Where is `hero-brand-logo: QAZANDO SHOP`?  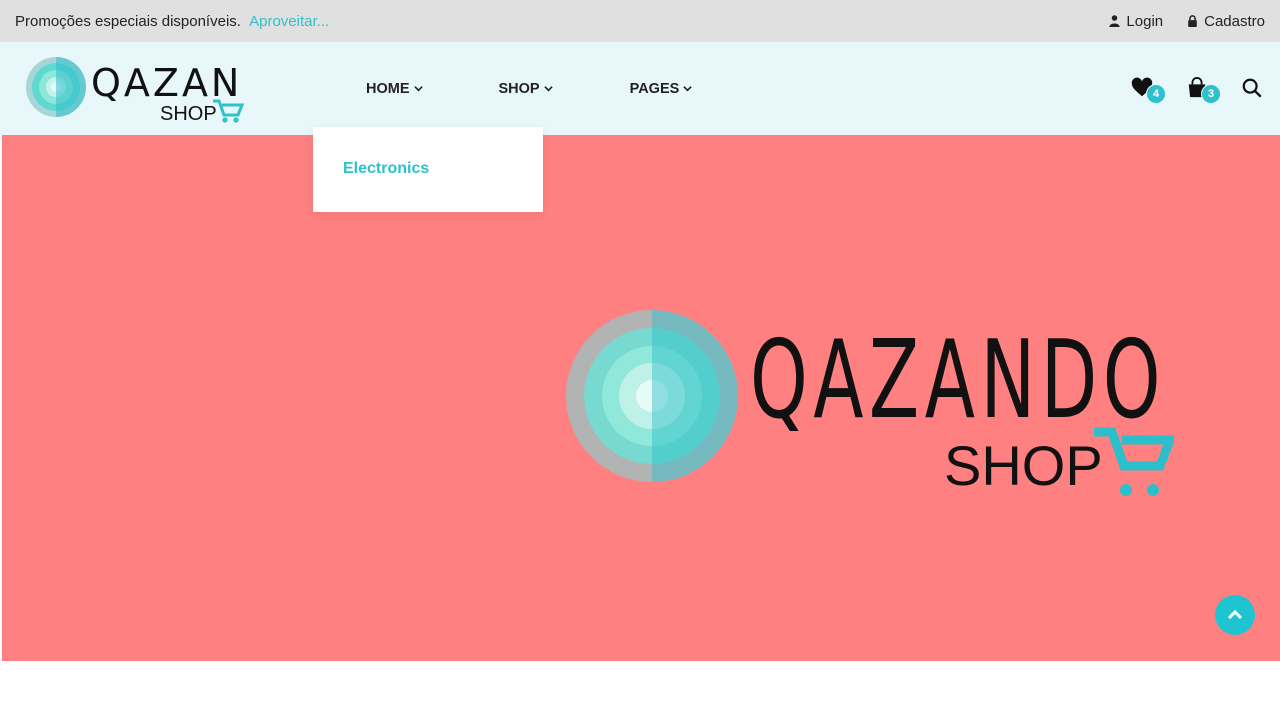 hero-brand-logo: QAZANDO SHOP is located at coordinates (870, 403).